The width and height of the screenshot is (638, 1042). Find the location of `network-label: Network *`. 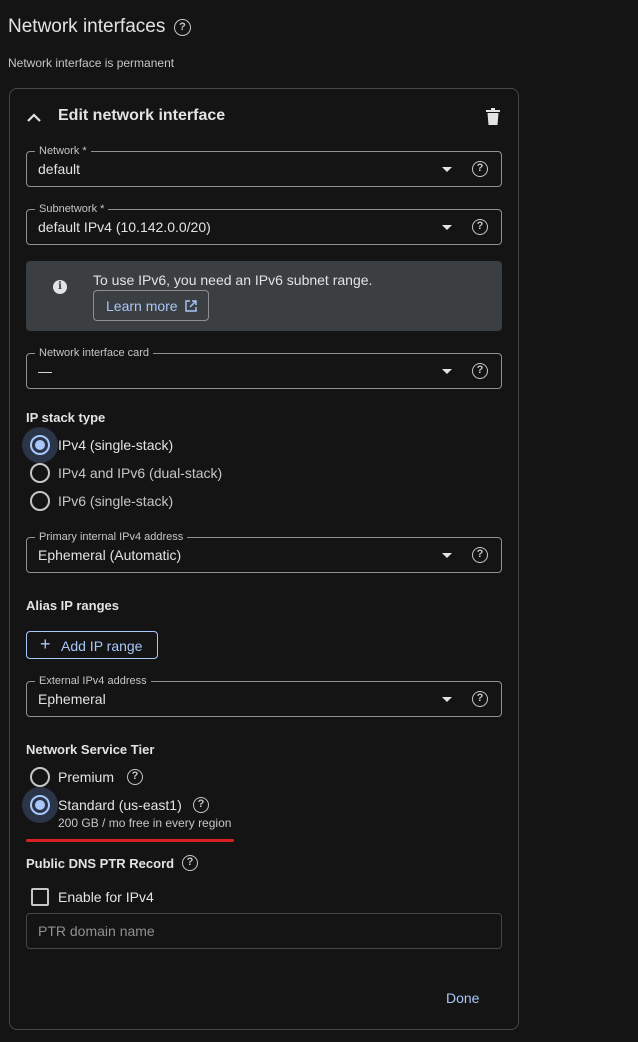

network-label: Network * is located at coordinates (63, 151).